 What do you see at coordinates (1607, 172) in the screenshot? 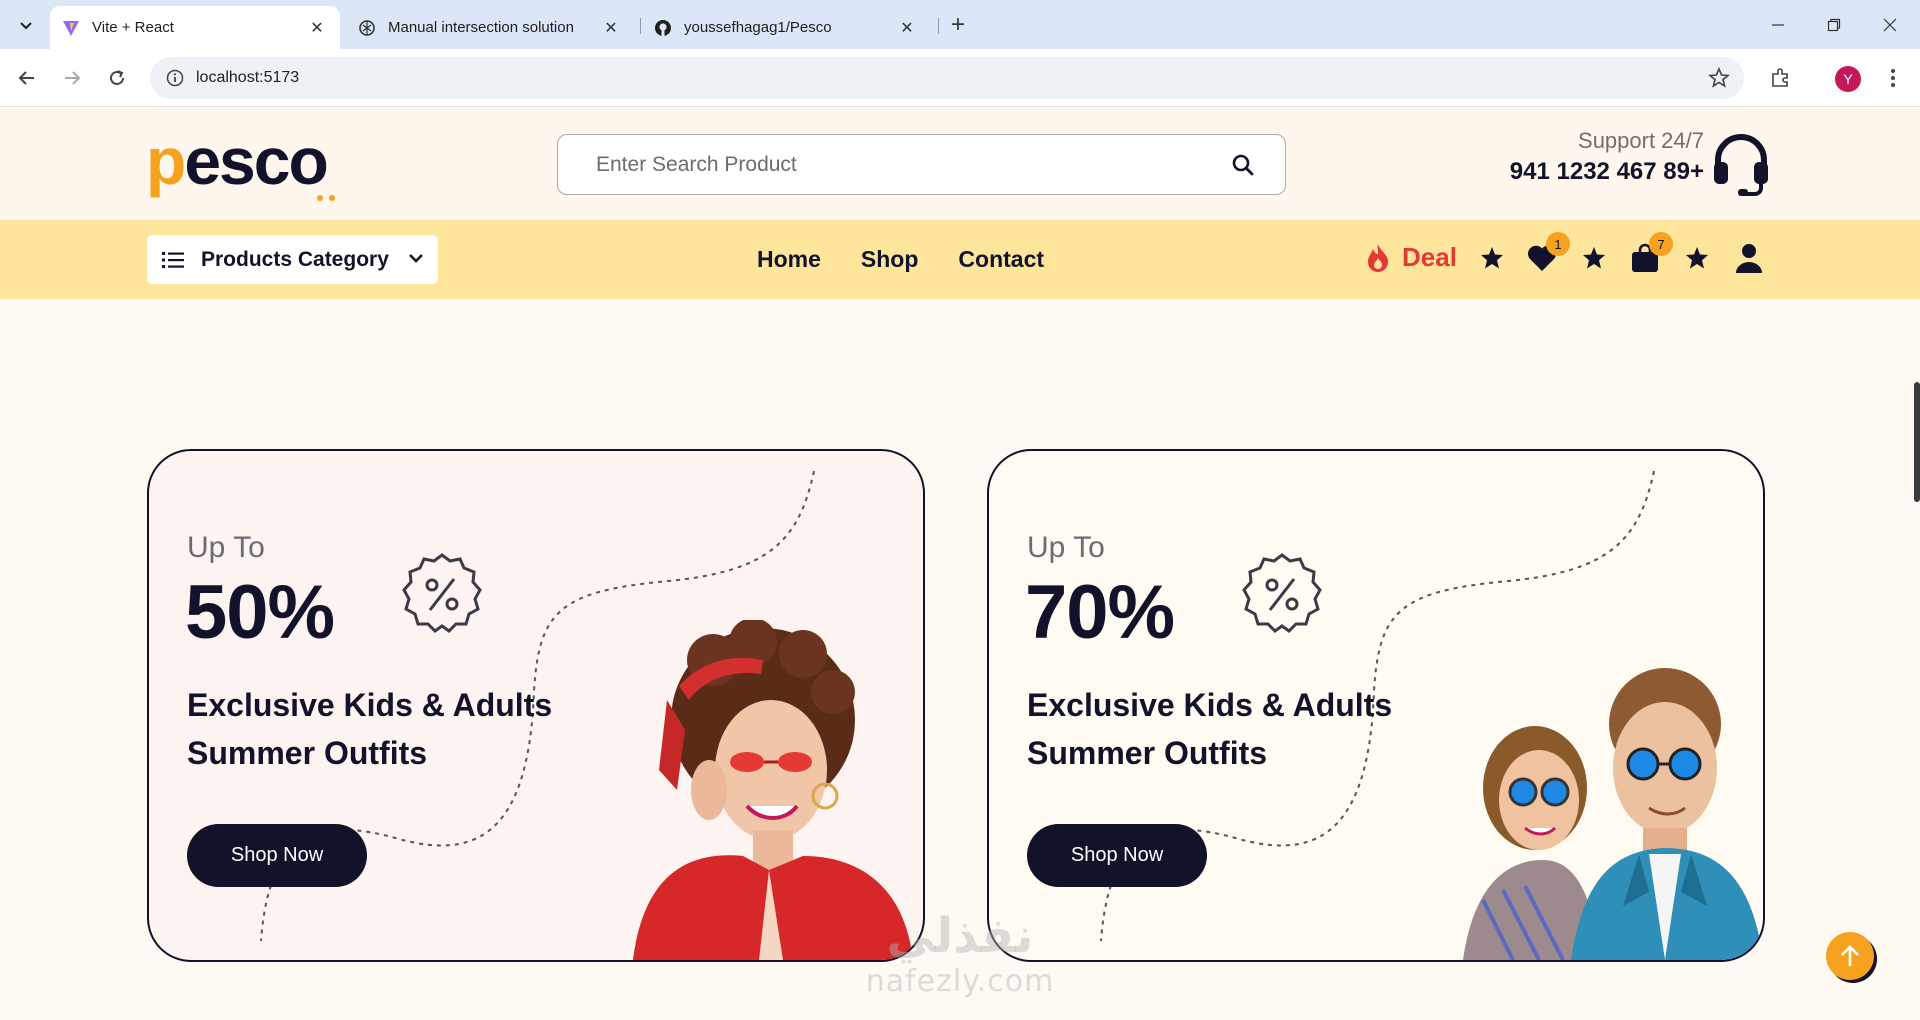
I see `support-phone: 941 1232 467 89+` at bounding box center [1607, 172].